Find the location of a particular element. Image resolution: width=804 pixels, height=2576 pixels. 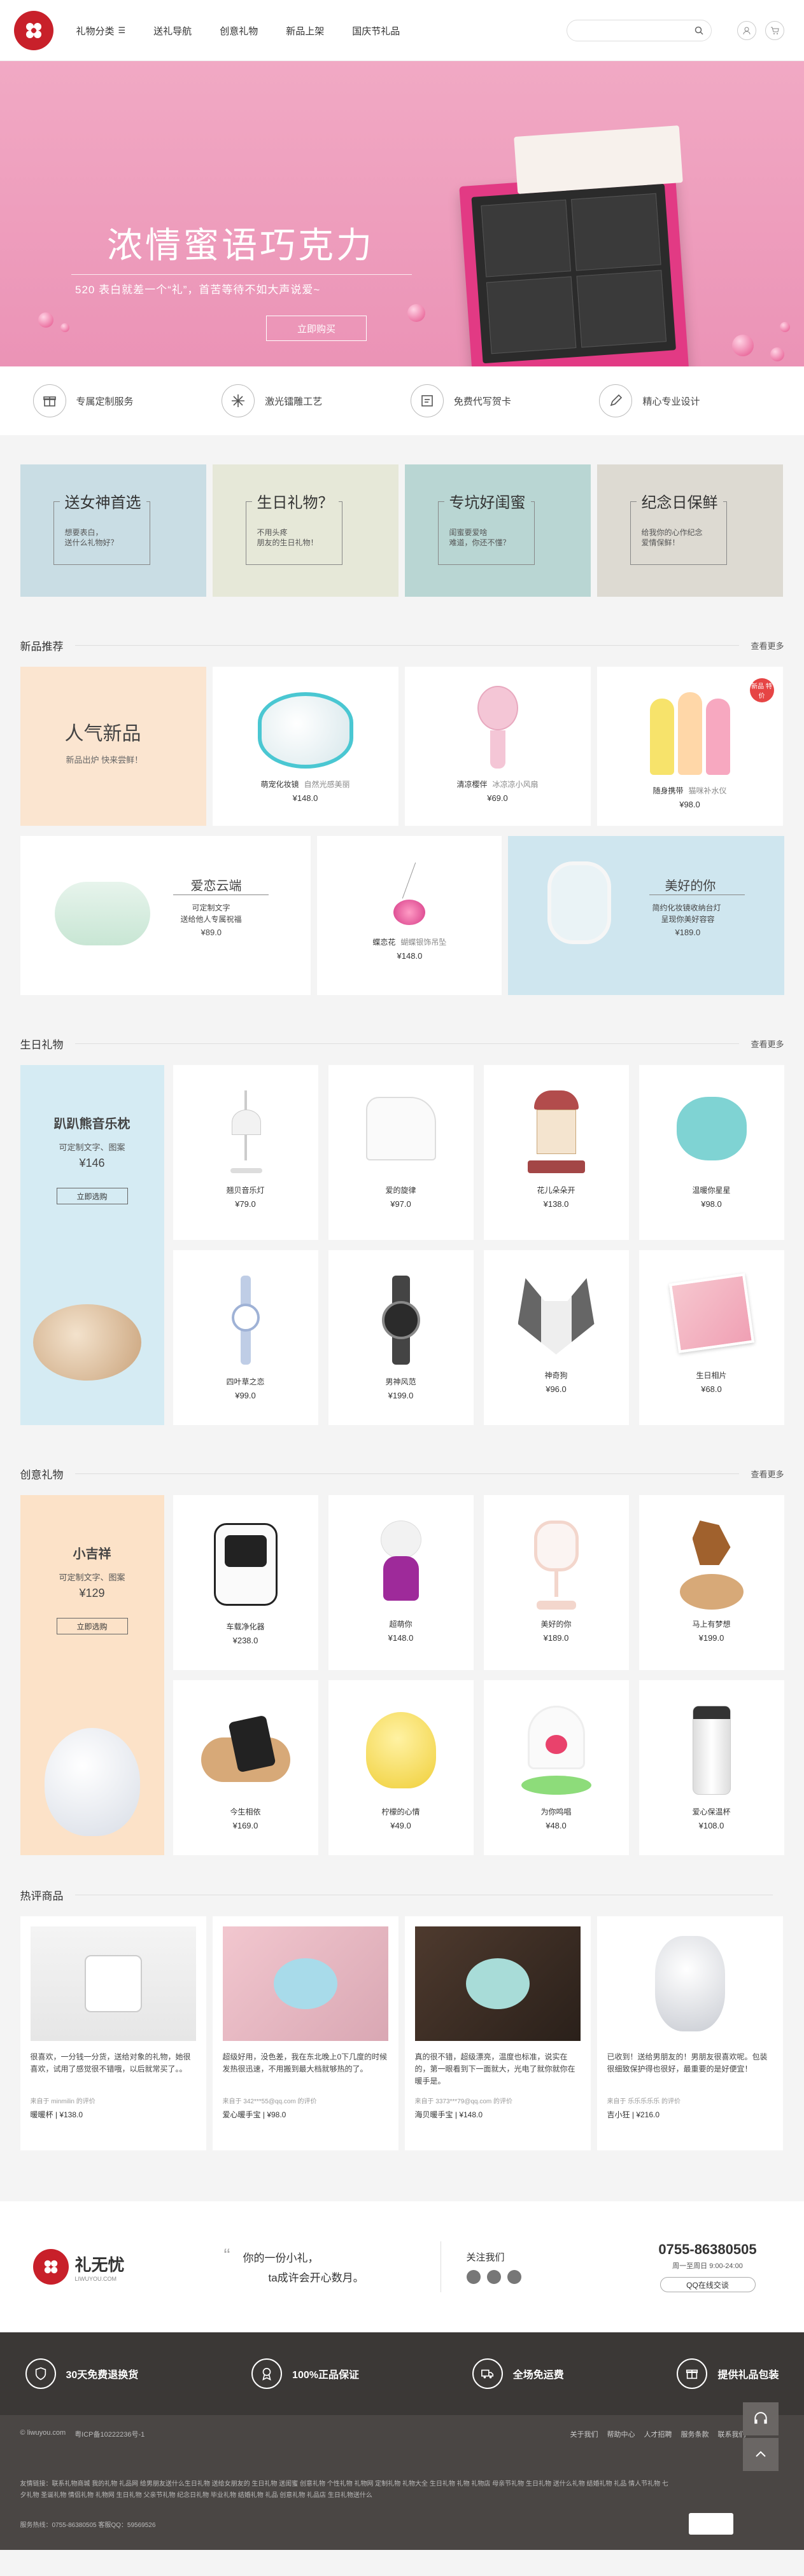

promo-line: 难道，你还不懂？ is located at coordinates (480, 542).